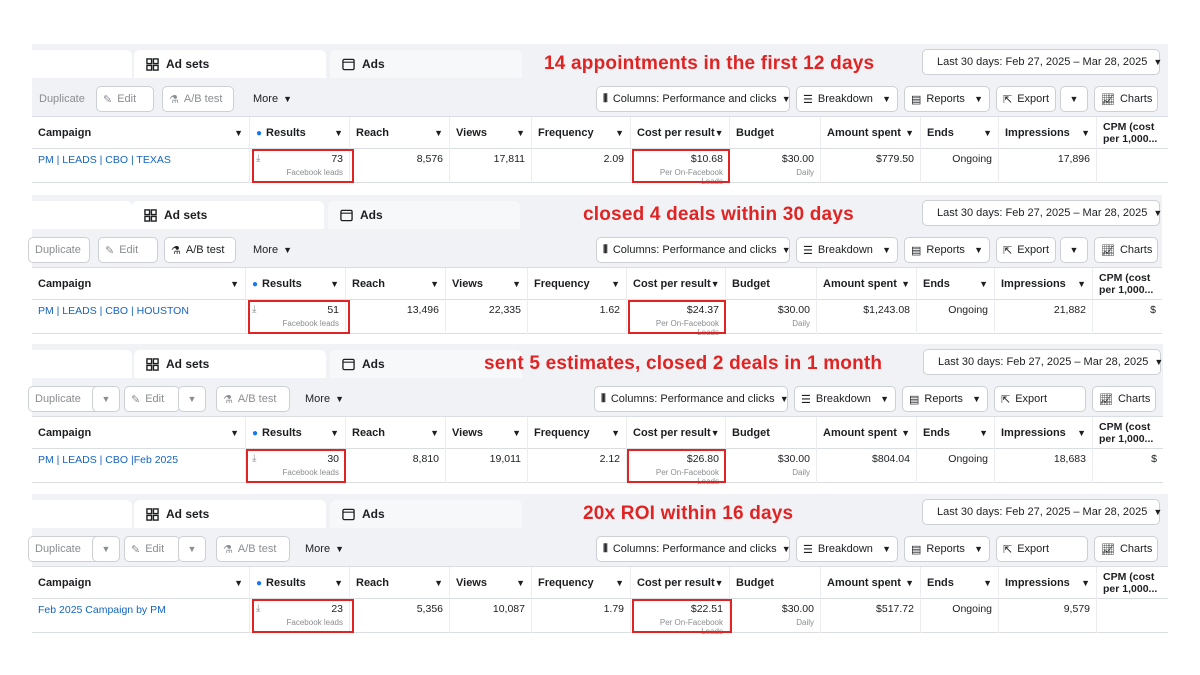 The height and width of the screenshot is (675, 1200). What do you see at coordinates (139, 466) in the screenshot?
I see `campaign-name-link: PM | LEADS | CBO |Feb 2025` at bounding box center [139, 466].